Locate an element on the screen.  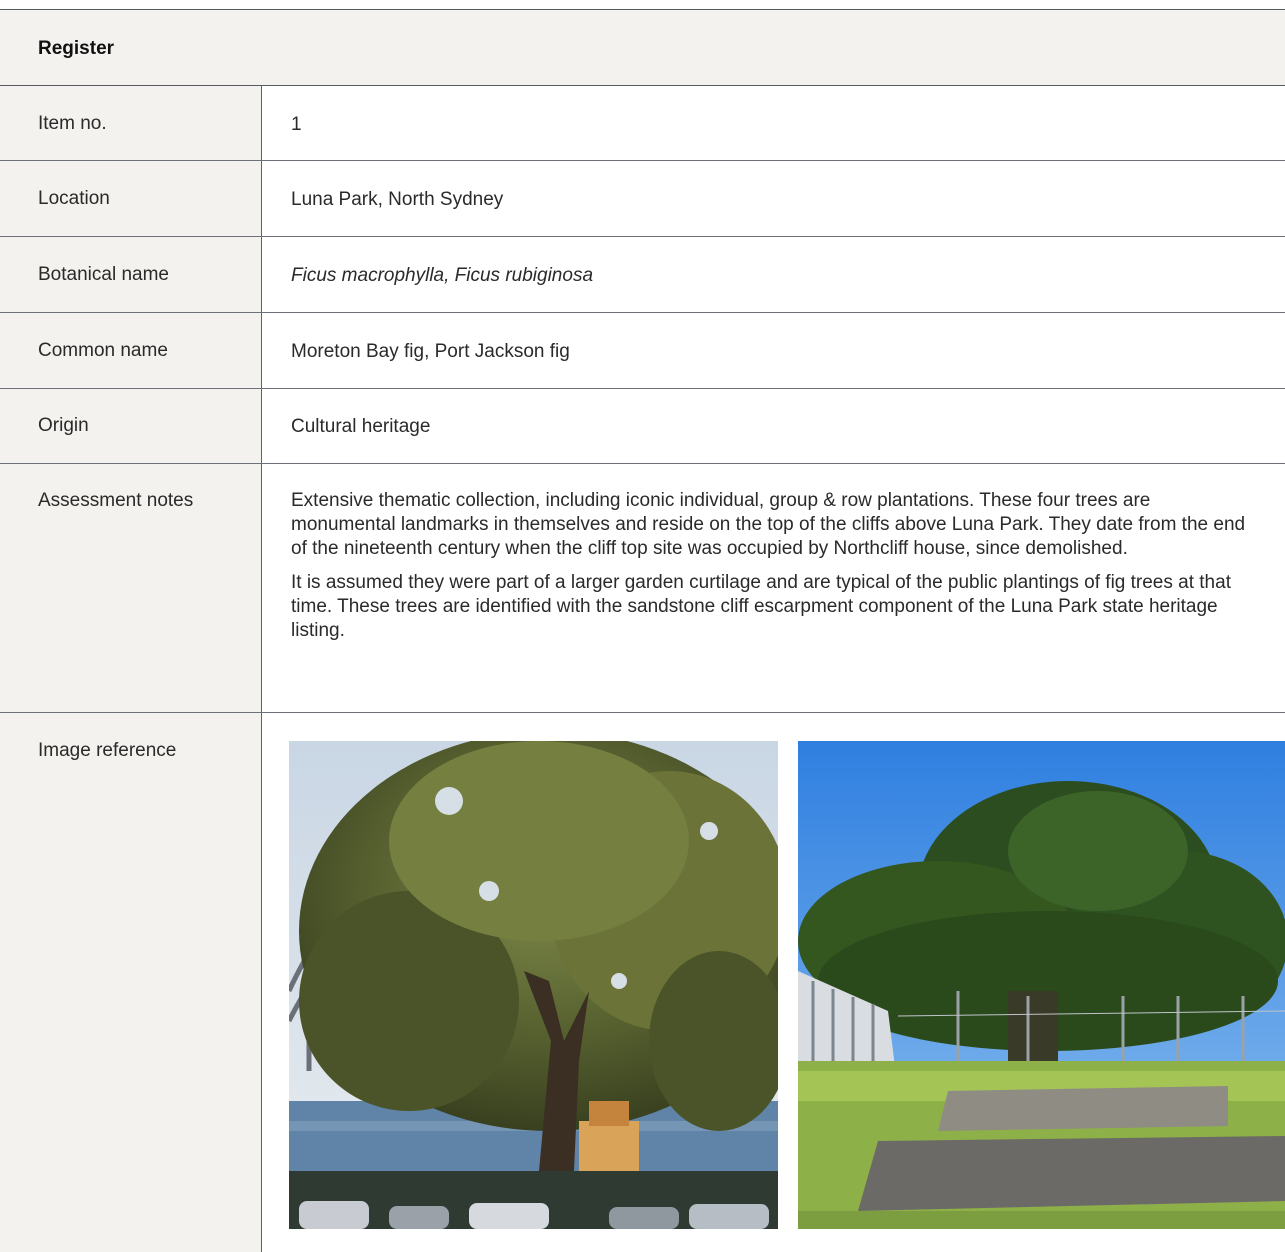
common-name-value: Moreton Bay fig, Port Jackson fig is located at coordinates (430, 351).